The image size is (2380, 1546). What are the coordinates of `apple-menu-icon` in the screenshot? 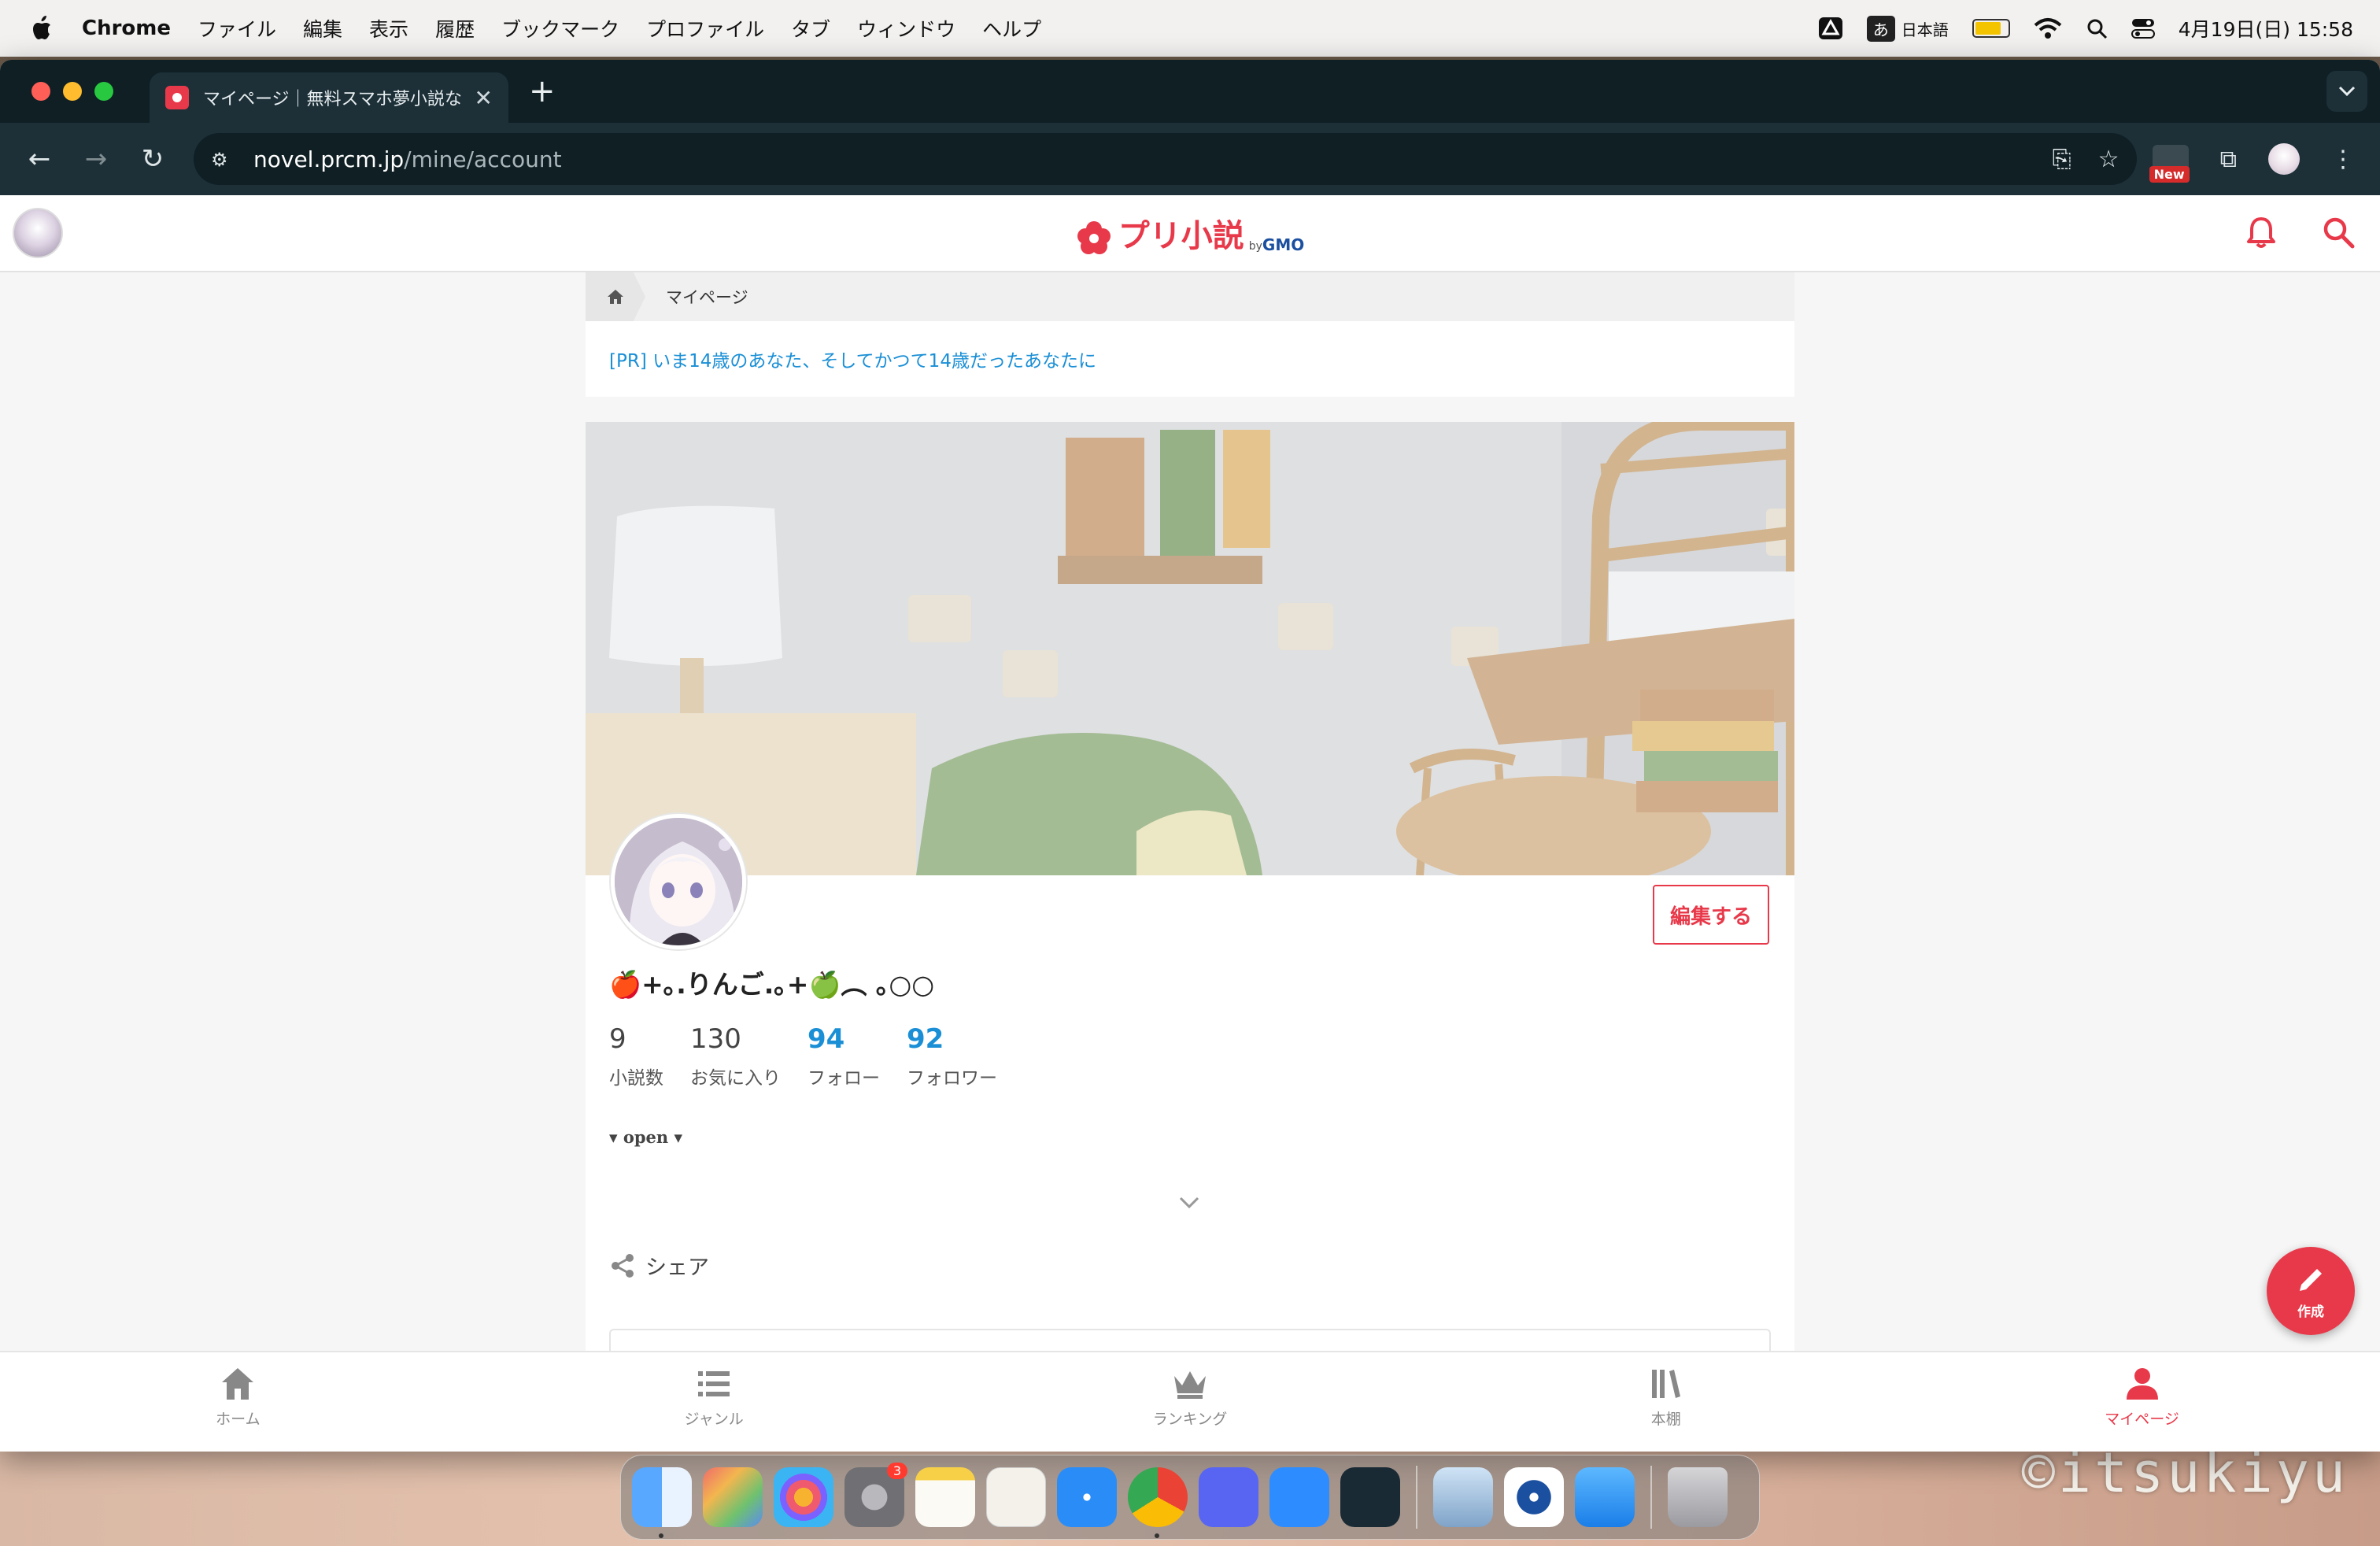 It's located at (42, 28).